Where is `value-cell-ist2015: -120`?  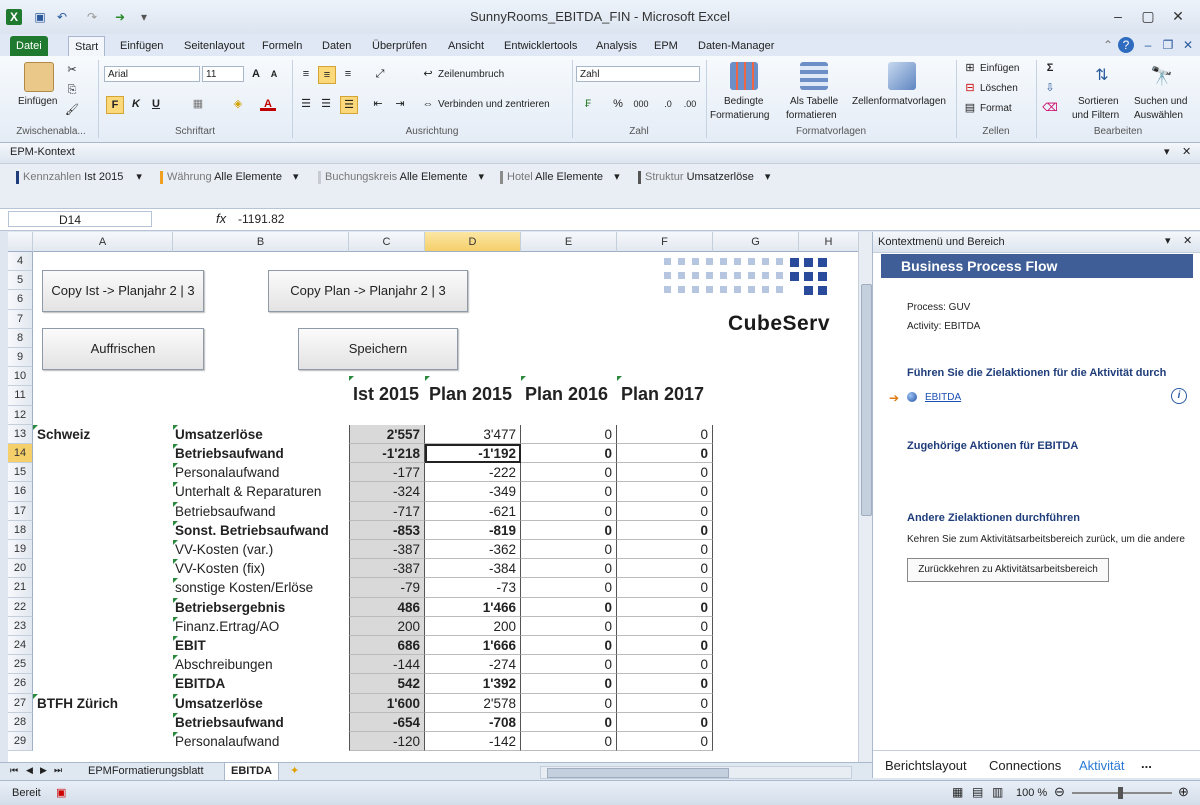
value-cell-ist2015: -120 is located at coordinates (387, 742).